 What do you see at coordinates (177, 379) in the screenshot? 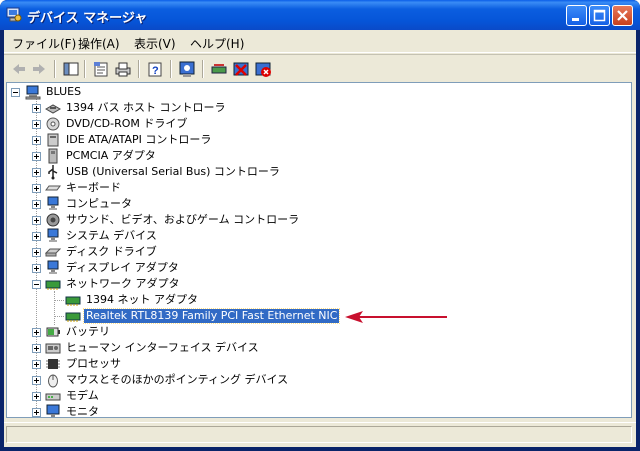
I see `tree-item-label: マウスとそのほかのポインティング デバイス` at bounding box center [177, 379].